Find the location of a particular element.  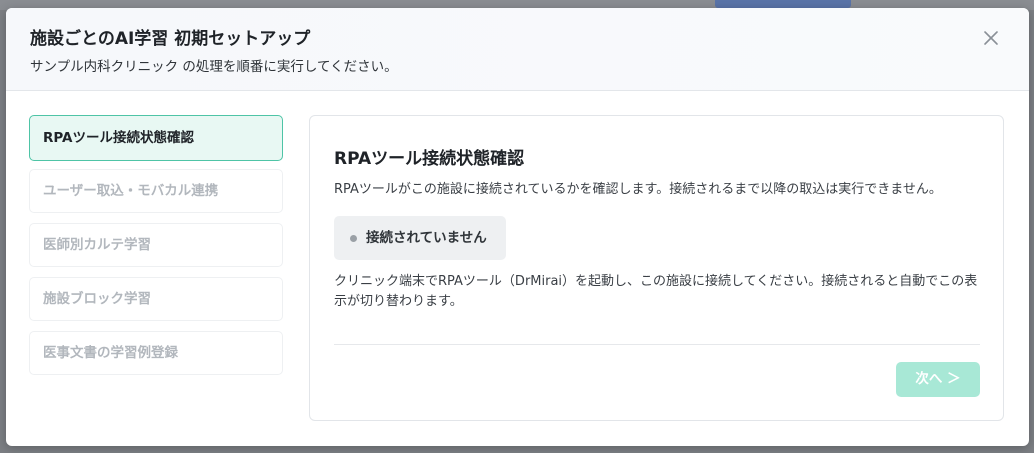

step-label: 医師別カルテ学習 is located at coordinates (97, 245).